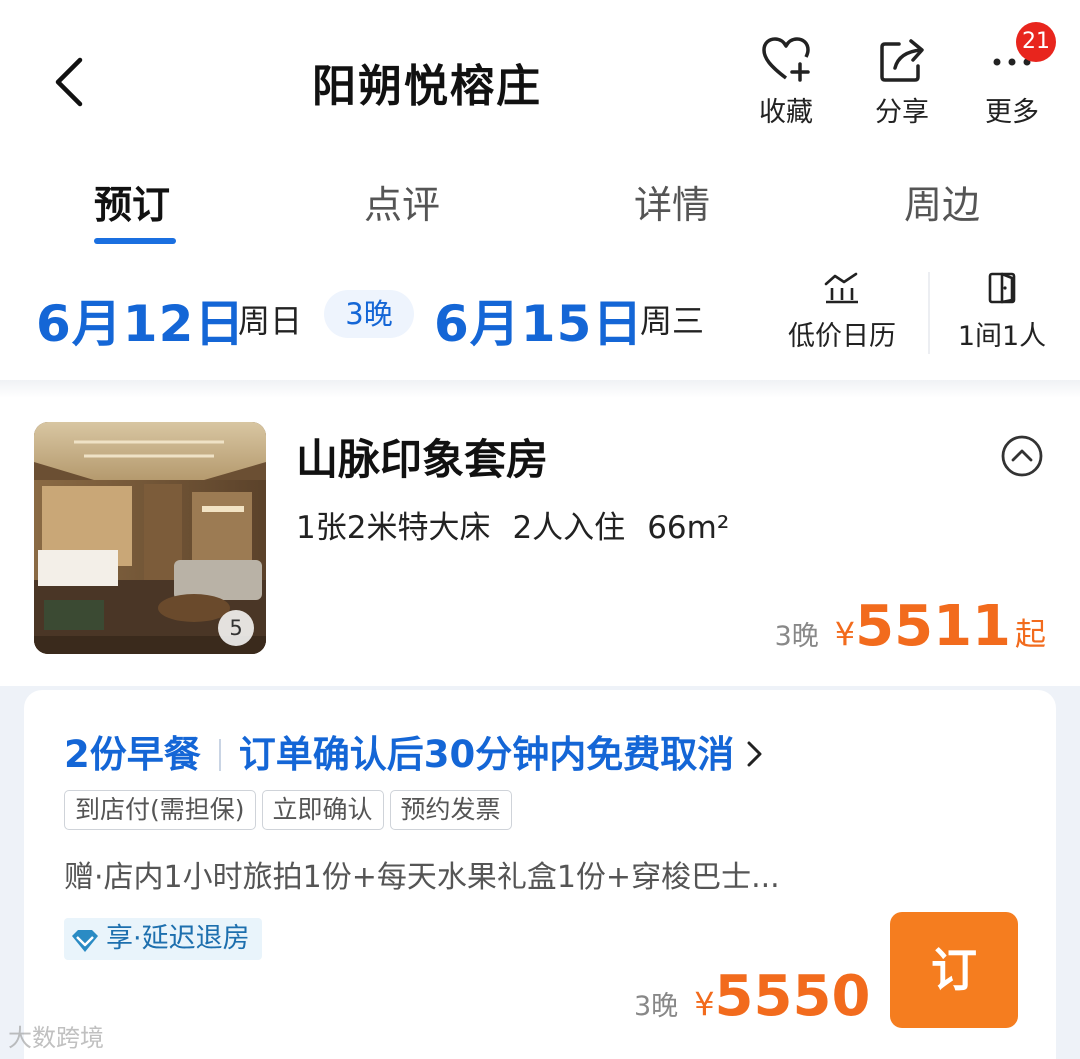 The width and height of the screenshot is (1080, 1059). What do you see at coordinates (178, 938) in the screenshot?
I see `late-checkout-label: 享·延迟退房` at bounding box center [178, 938].